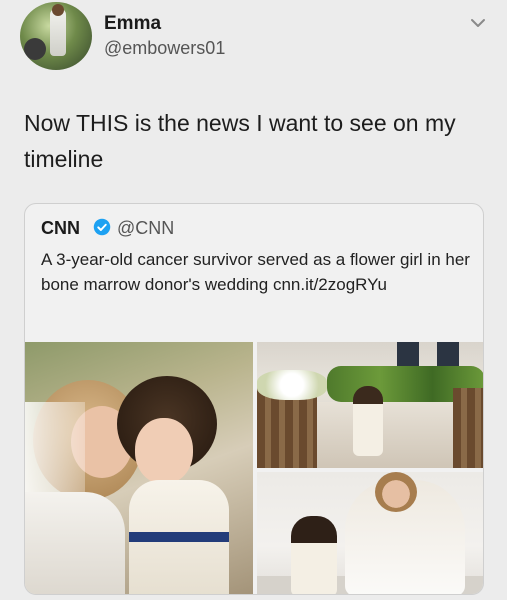 This screenshot has width=507, height=600. What do you see at coordinates (102, 227) in the screenshot?
I see `verified-badge-icon` at bounding box center [102, 227].